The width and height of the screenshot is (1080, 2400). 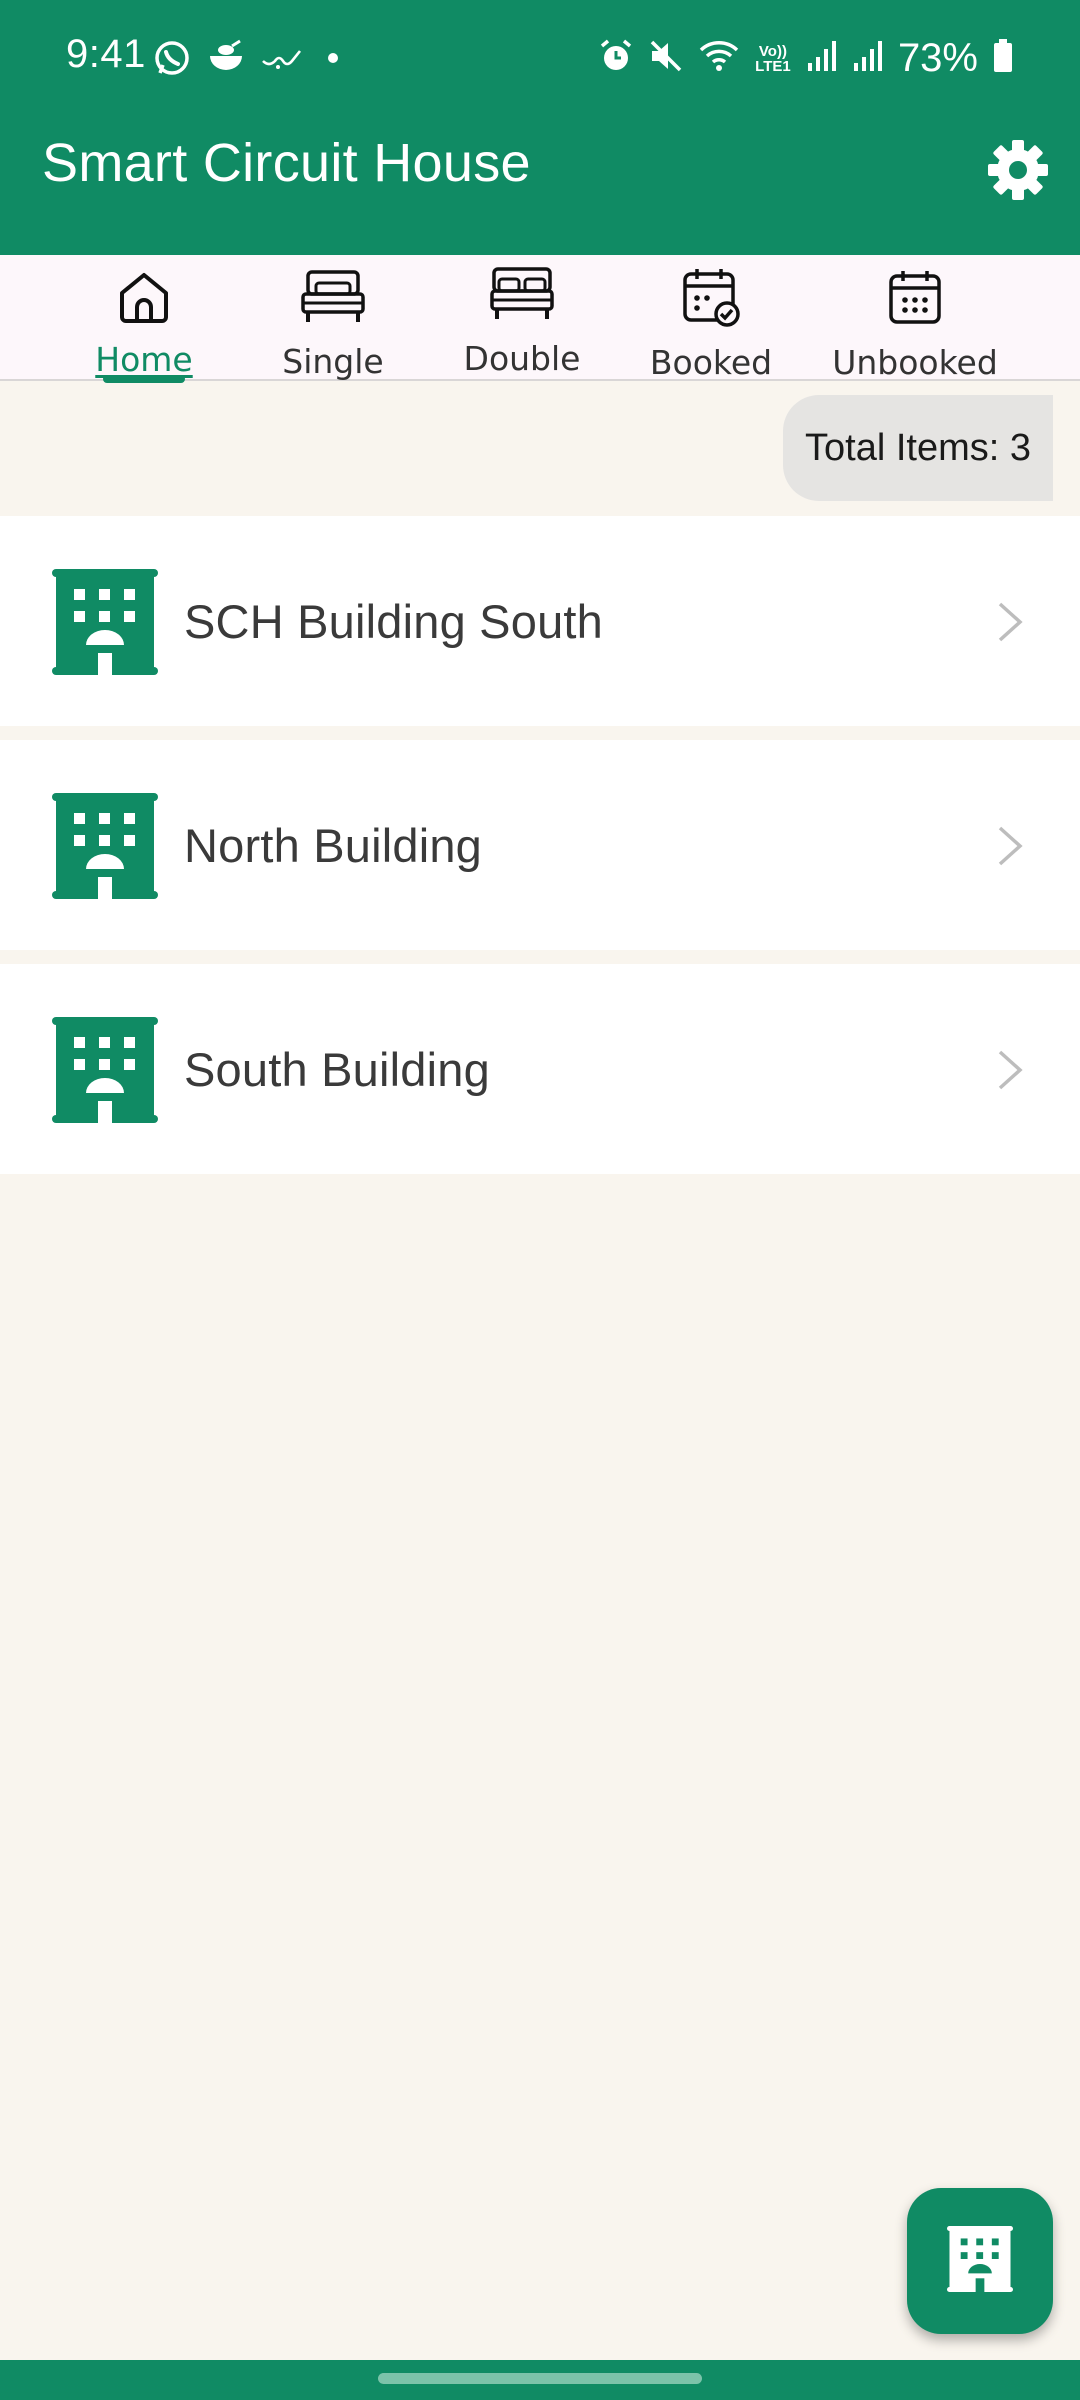 What do you see at coordinates (522, 358) in the screenshot?
I see `tab-label: Double` at bounding box center [522, 358].